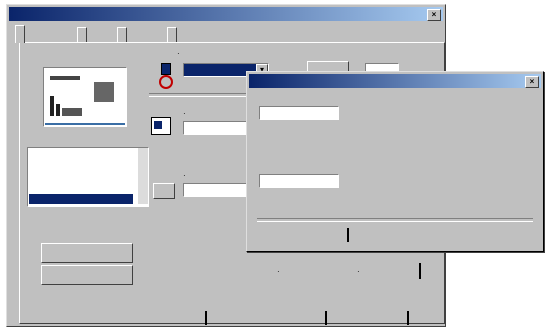  I want to click on list-scrollbar, so click(143, 176).